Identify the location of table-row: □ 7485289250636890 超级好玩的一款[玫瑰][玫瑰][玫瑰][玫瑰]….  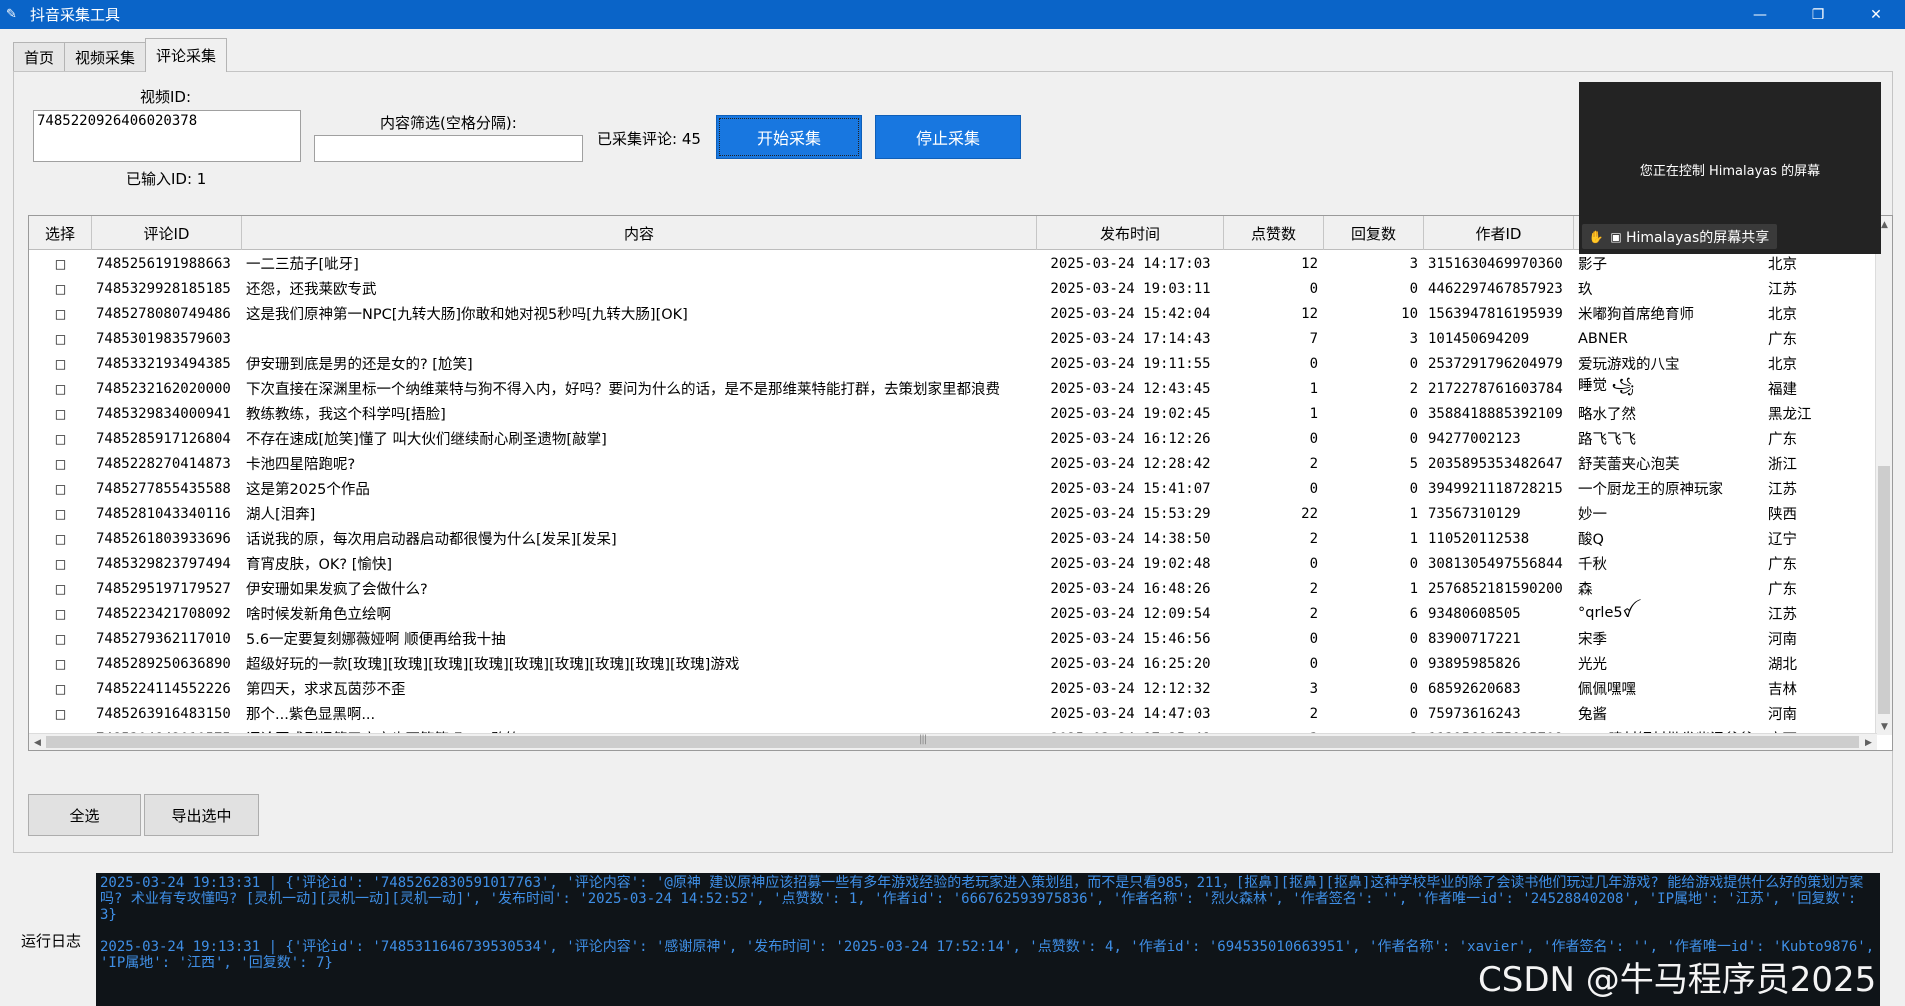
(953, 663).